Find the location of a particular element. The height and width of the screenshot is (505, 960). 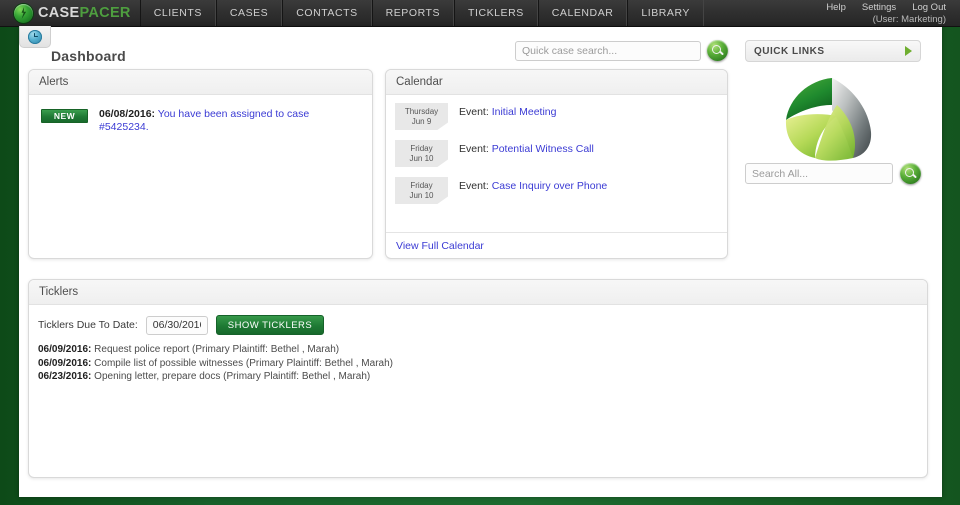

status-badge-new: NEW is located at coordinates (64, 116).